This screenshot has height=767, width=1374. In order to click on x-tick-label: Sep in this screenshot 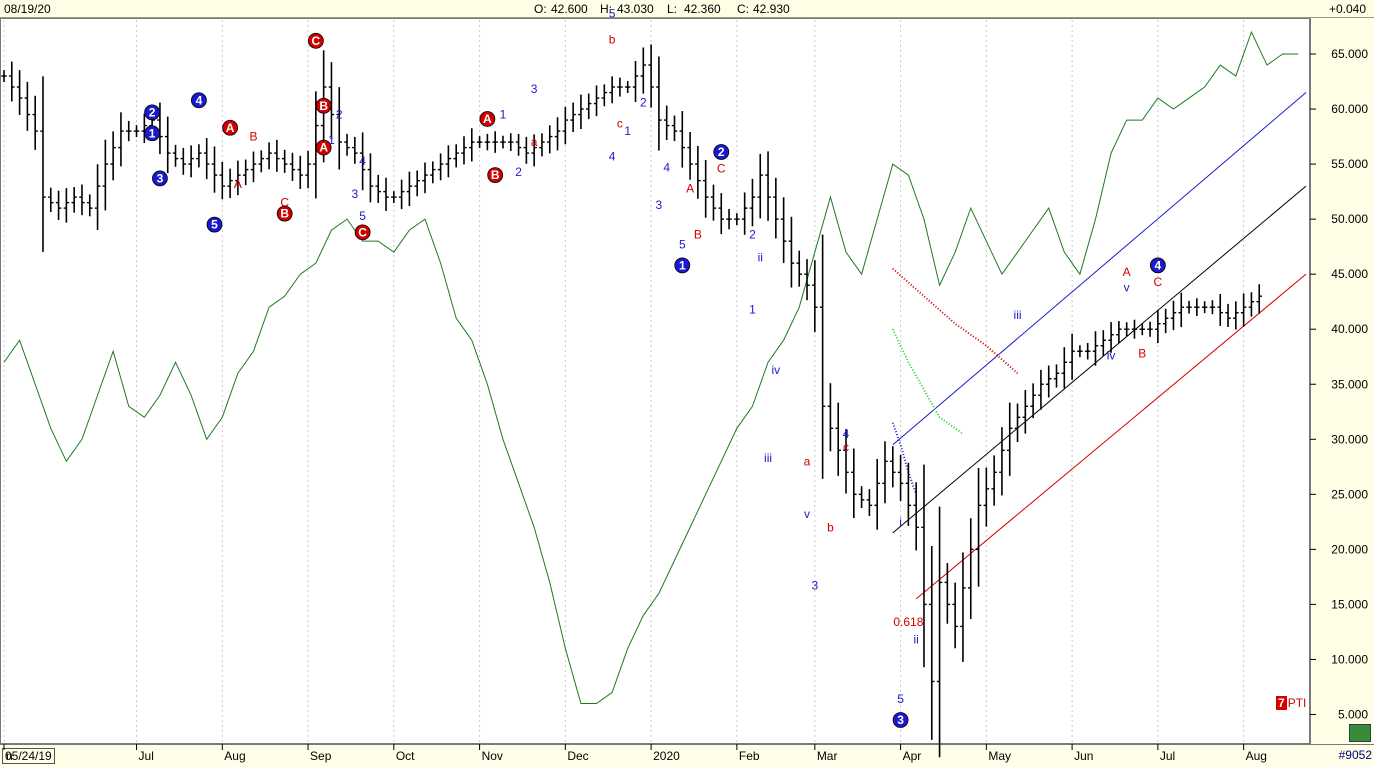, I will do `click(321, 756)`.